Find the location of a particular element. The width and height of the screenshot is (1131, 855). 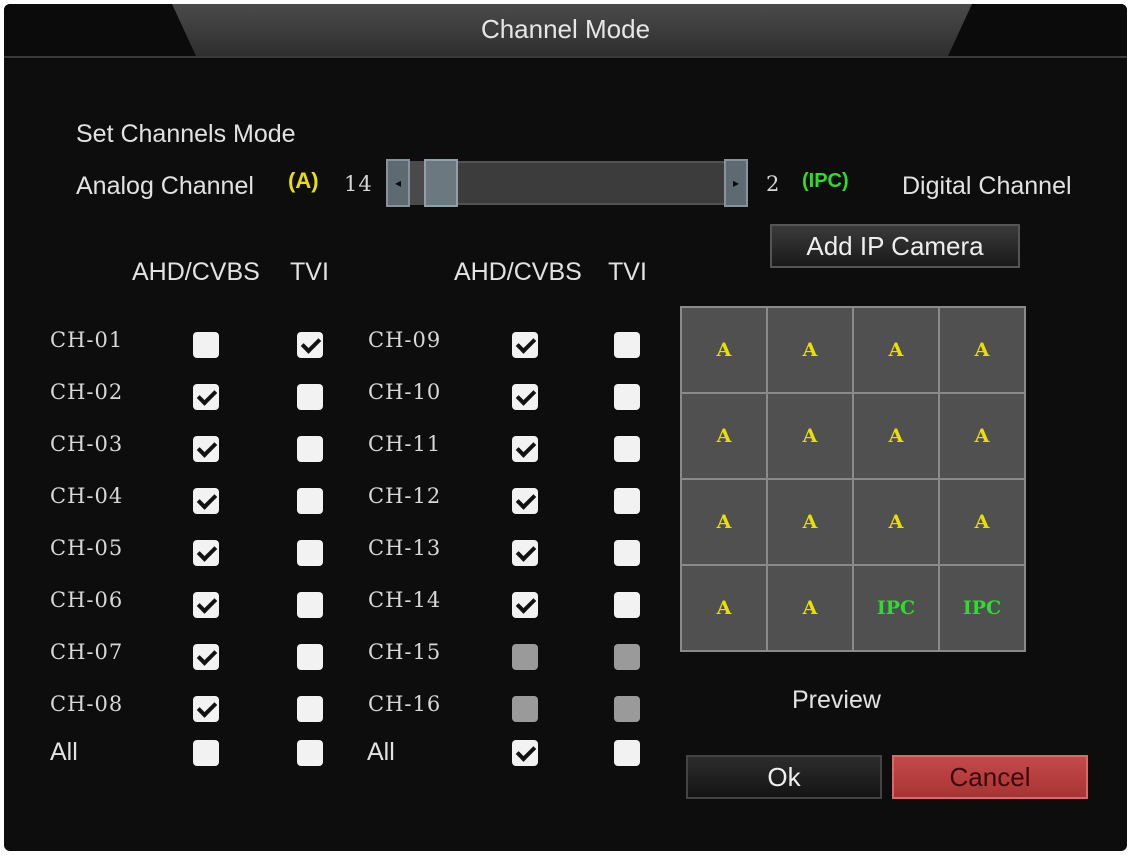

channel-split-slider: ◂ ▸ is located at coordinates (567, 183).